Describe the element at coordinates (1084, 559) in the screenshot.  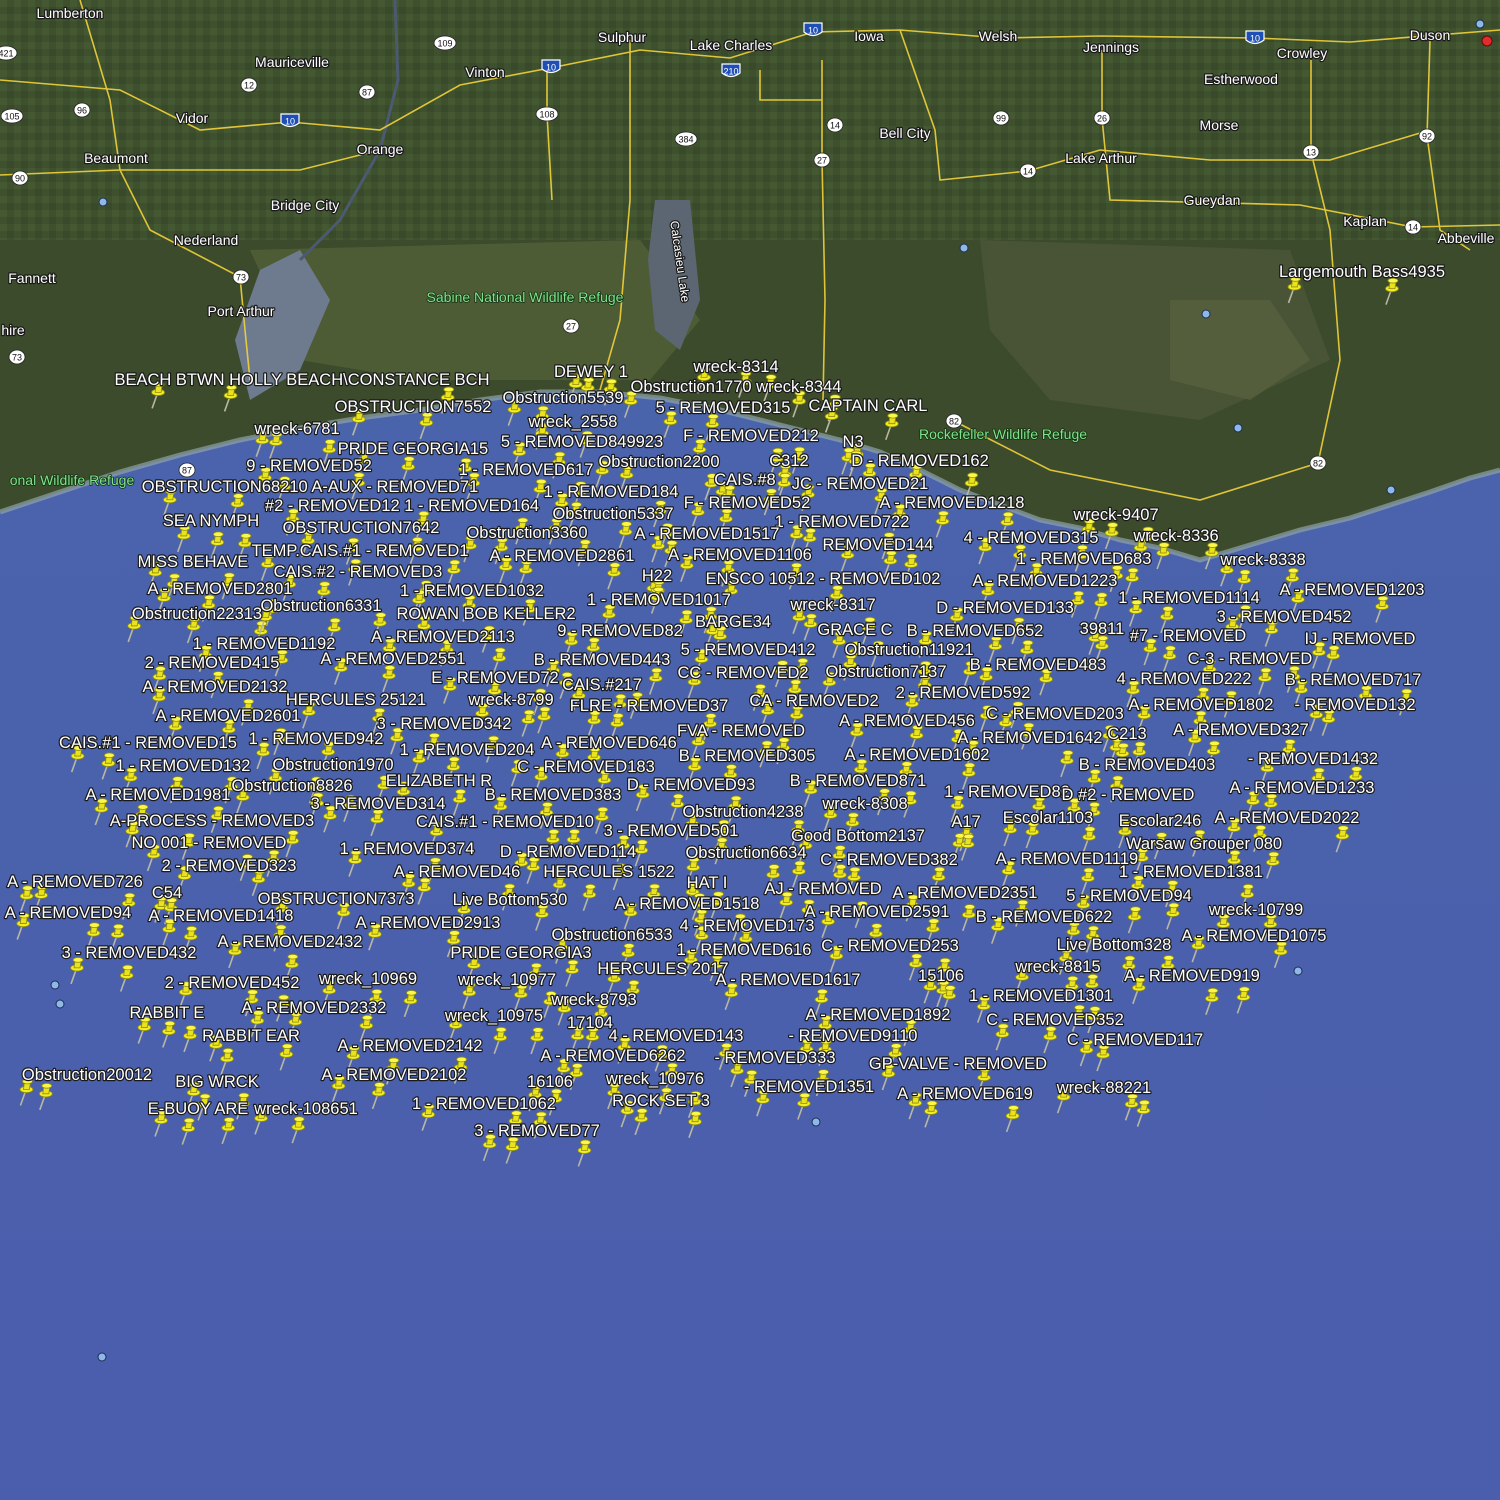
I see `fishing-spot-label: 1 - REMOVED683` at that location.